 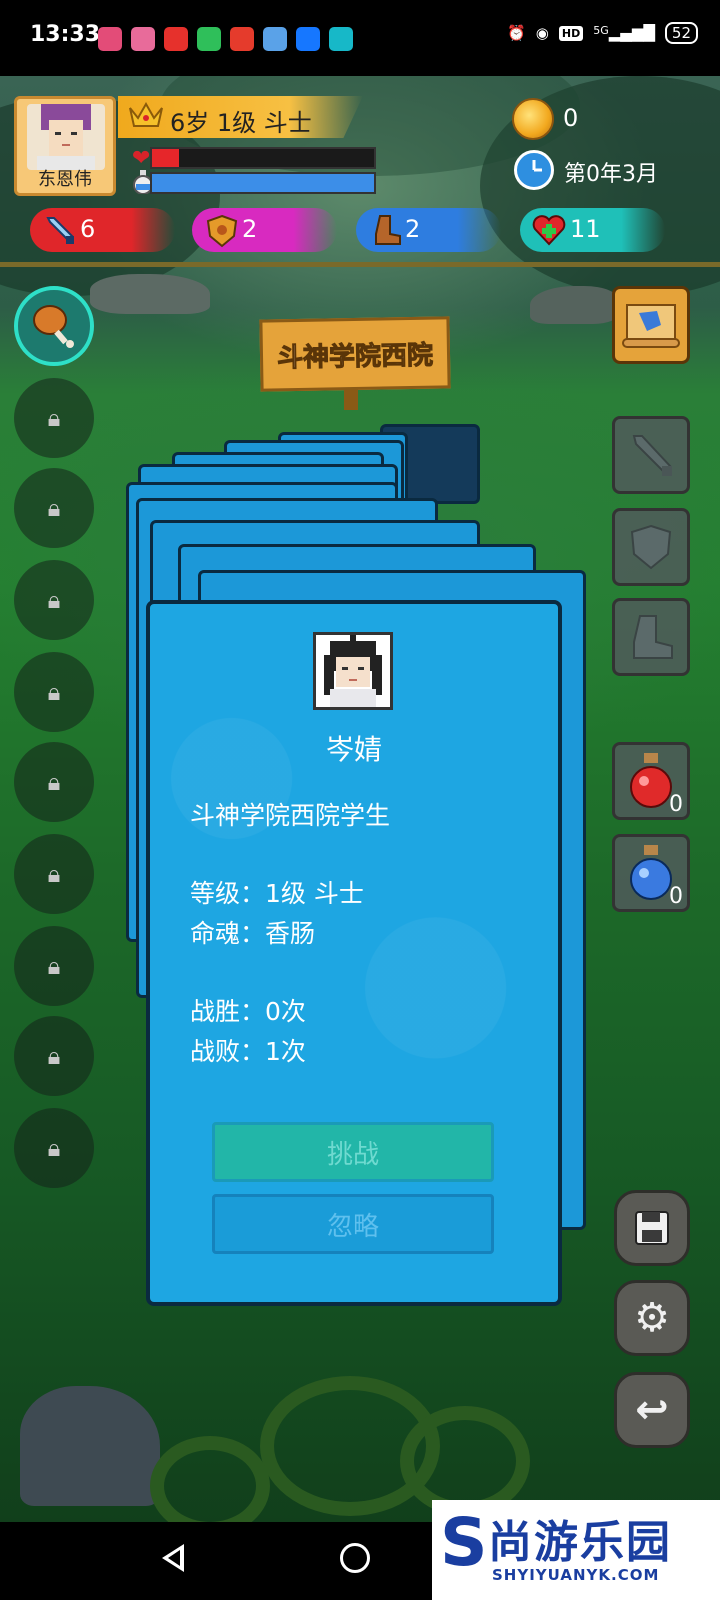 What do you see at coordinates (66, 137) in the screenshot?
I see `avatar` at bounding box center [66, 137].